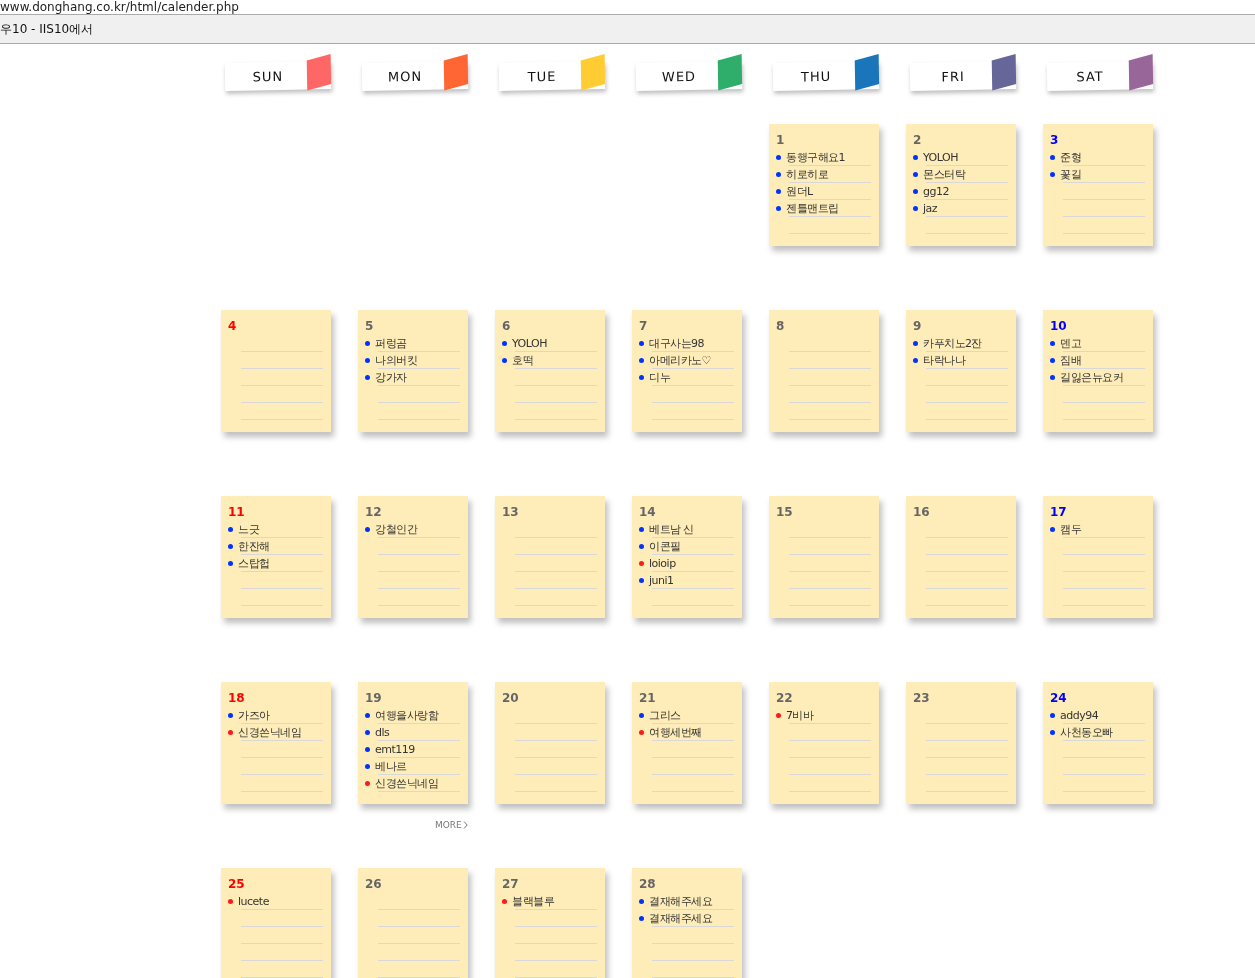 This screenshot has width=1255, height=978. What do you see at coordinates (918, 326) in the screenshot?
I see `day-number: 9` at bounding box center [918, 326].